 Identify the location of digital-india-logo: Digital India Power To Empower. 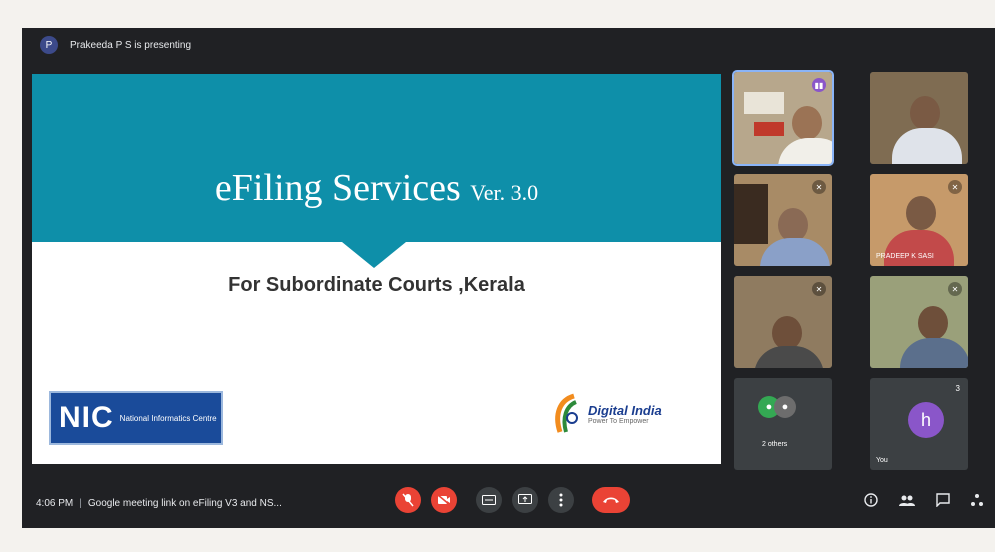
(627, 414).